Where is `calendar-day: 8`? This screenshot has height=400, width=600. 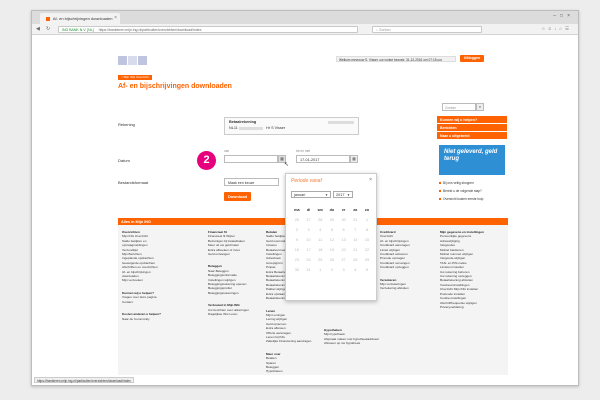 calendar-day: 8 is located at coordinates (367, 230).